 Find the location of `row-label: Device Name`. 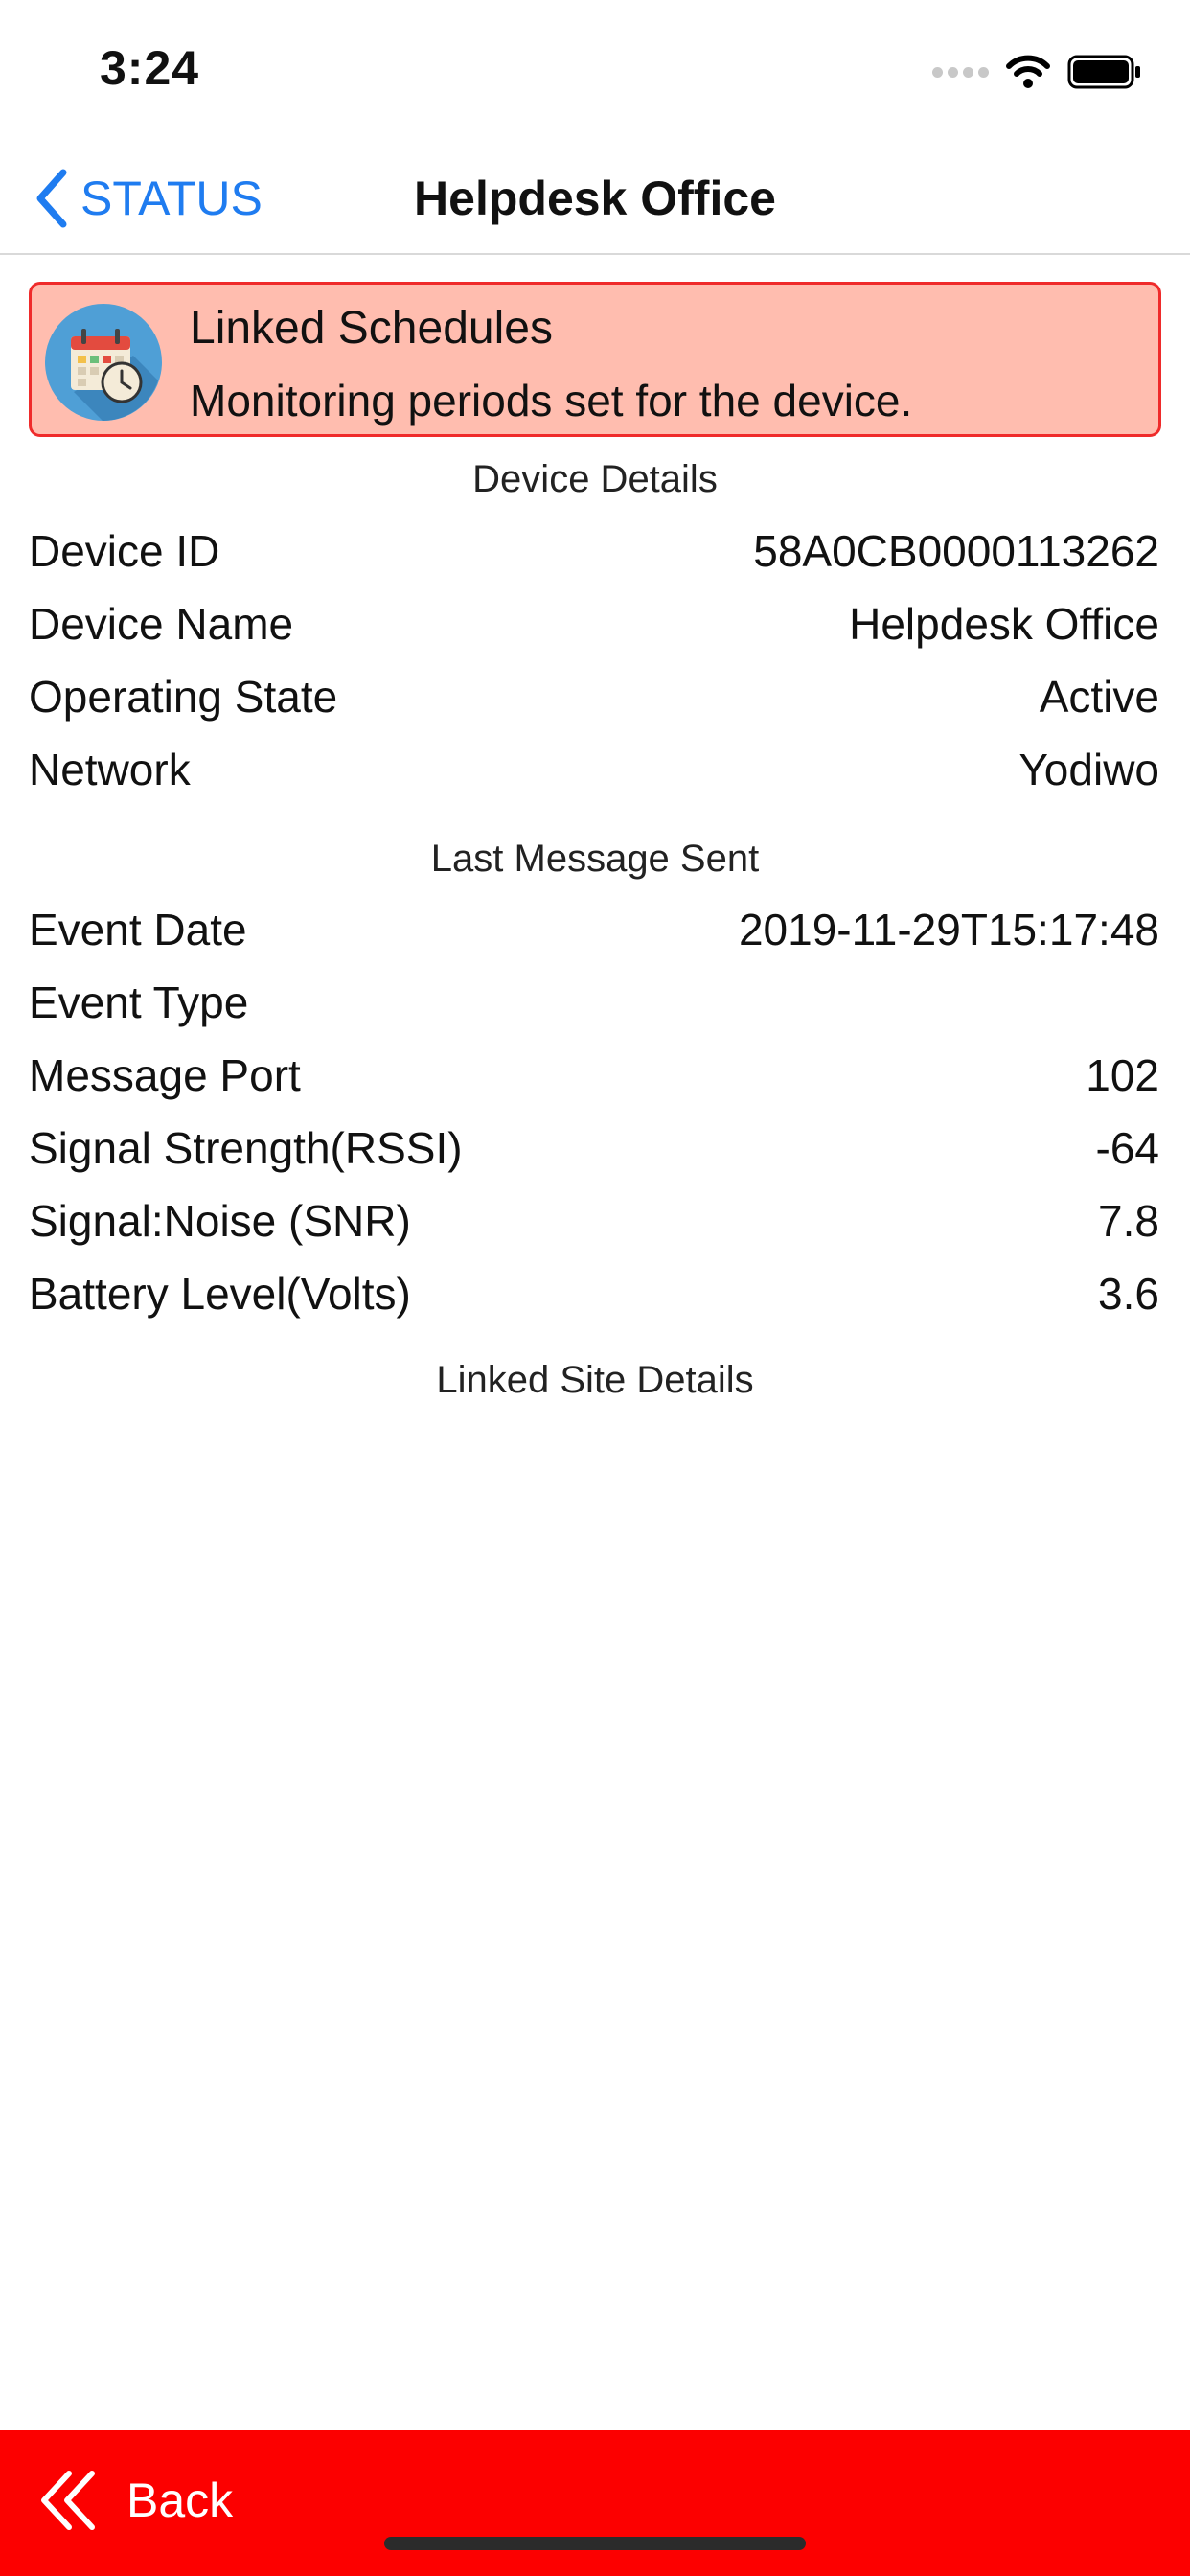

row-label: Device Name is located at coordinates (162, 624).